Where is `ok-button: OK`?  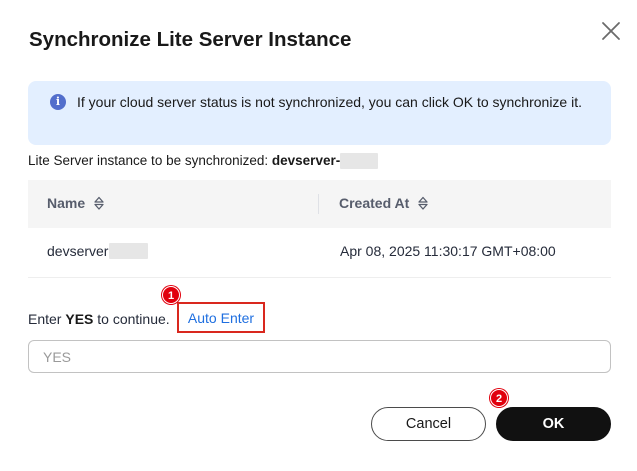 ok-button: OK is located at coordinates (553, 424).